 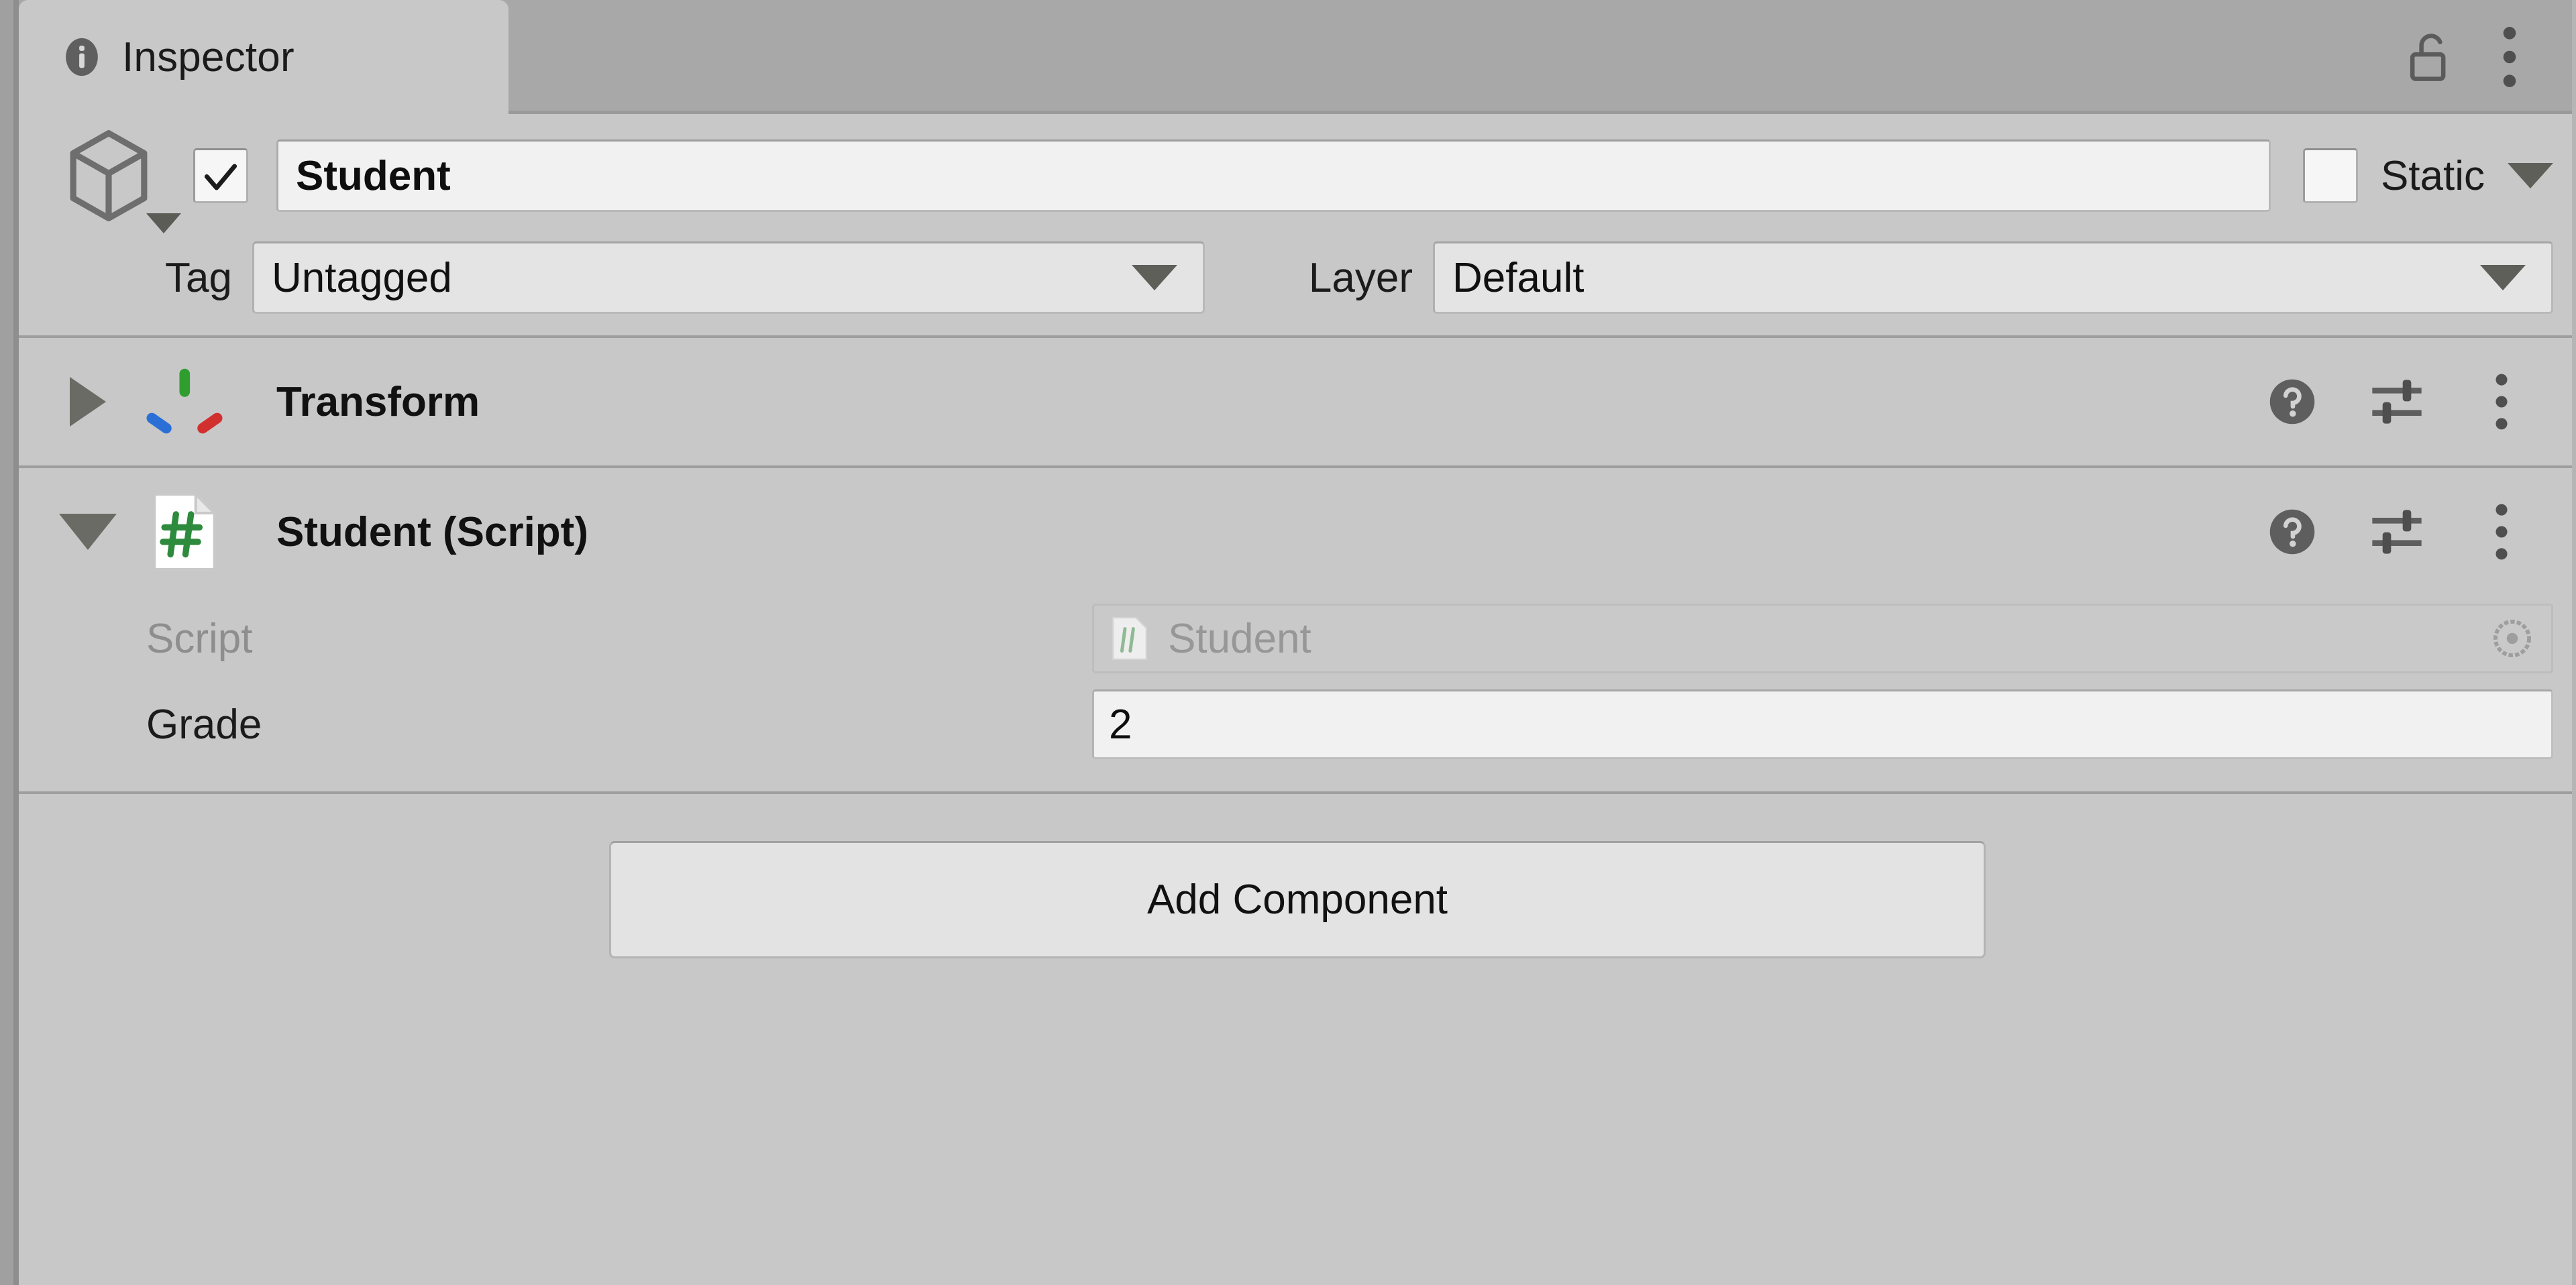 What do you see at coordinates (82, 57) in the screenshot?
I see `info-icon` at bounding box center [82, 57].